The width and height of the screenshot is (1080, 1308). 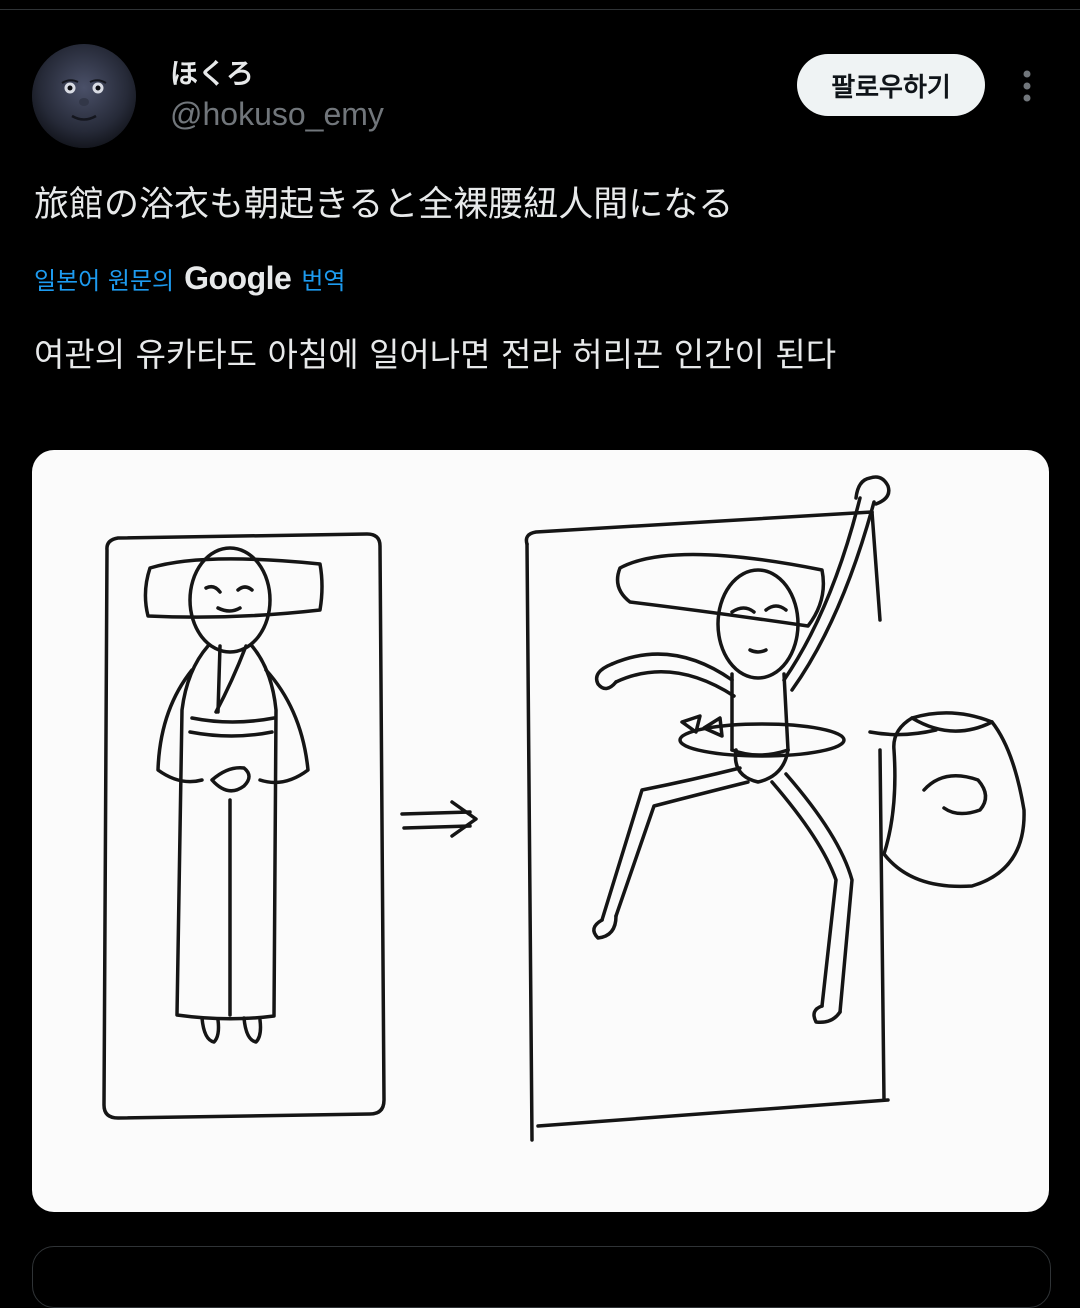 What do you see at coordinates (323, 280) in the screenshot?
I see `translation-suffix: 번역` at bounding box center [323, 280].